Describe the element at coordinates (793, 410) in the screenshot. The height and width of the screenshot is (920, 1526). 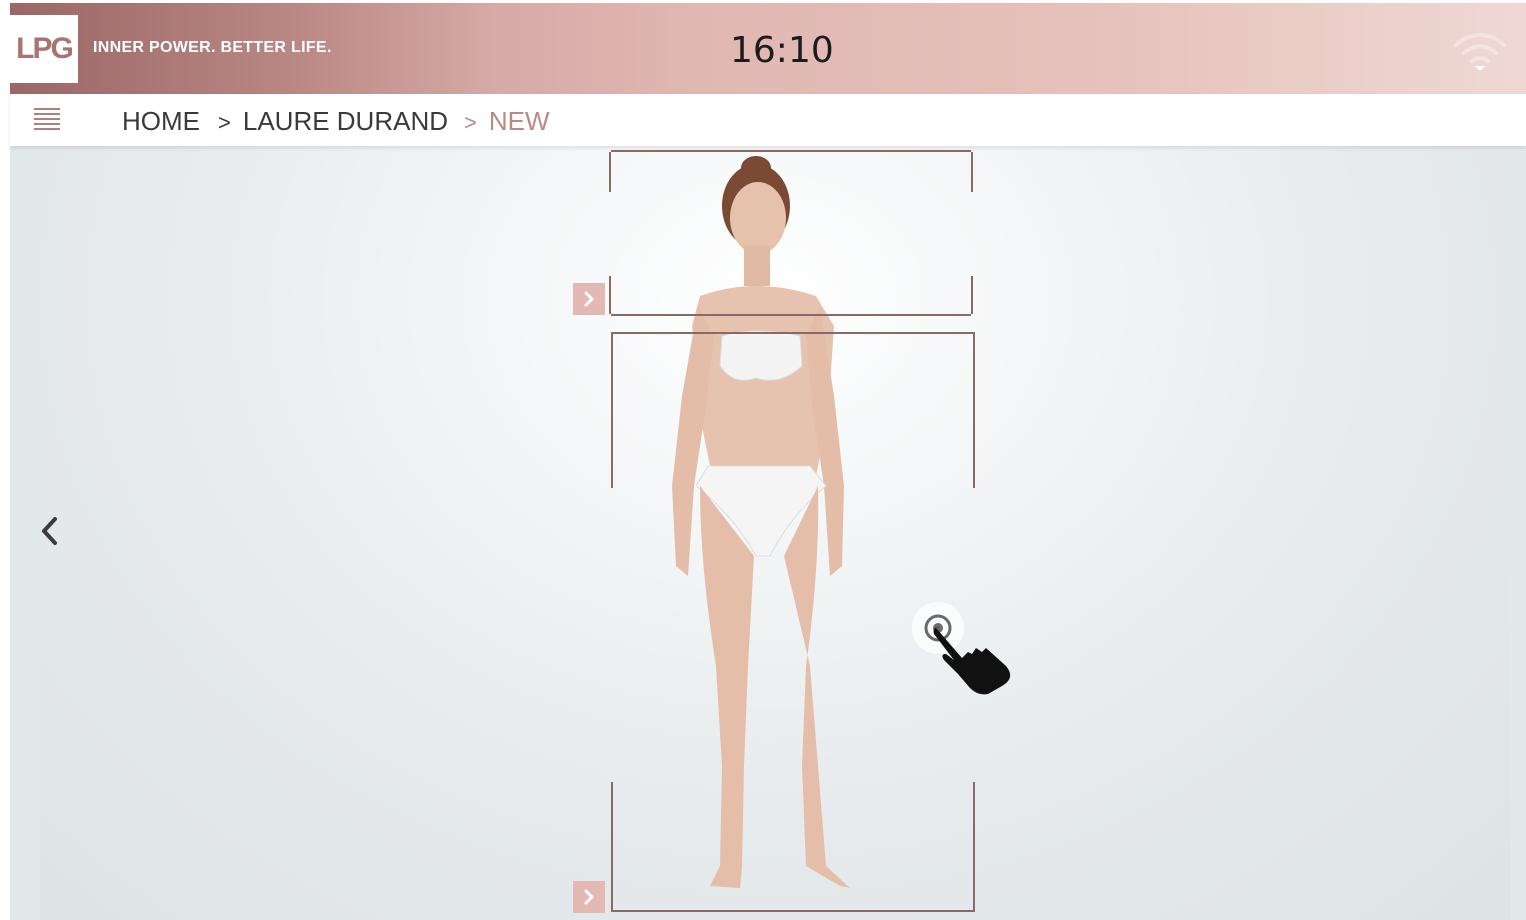
I see `zone-torso` at that location.